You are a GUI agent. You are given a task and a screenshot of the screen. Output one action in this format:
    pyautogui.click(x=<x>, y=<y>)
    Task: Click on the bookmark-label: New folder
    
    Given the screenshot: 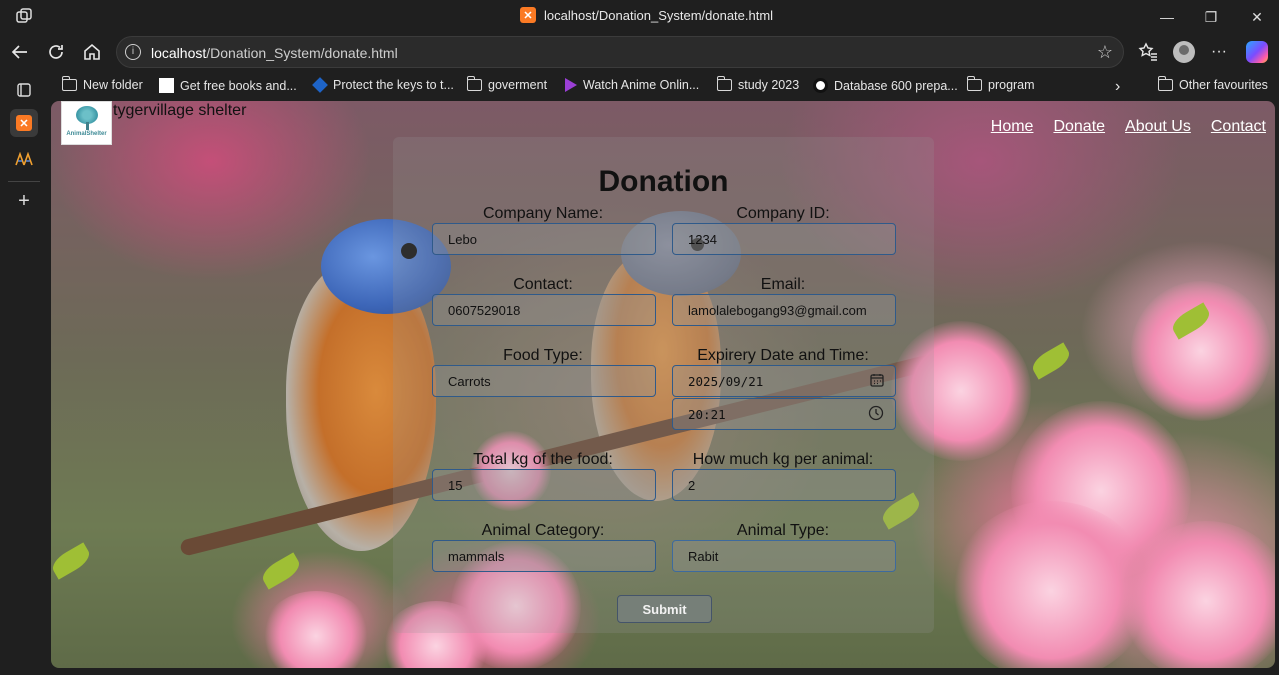 What is the action you would take?
    pyautogui.click(x=113, y=85)
    